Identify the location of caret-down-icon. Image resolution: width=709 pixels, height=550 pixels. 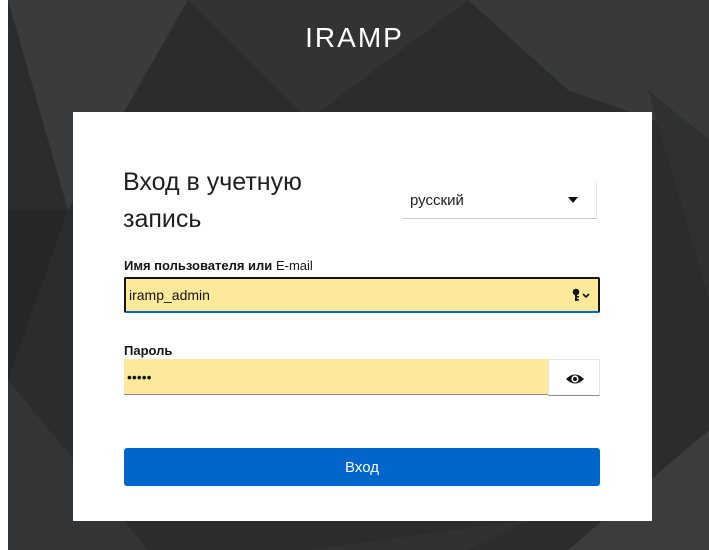
(573, 200).